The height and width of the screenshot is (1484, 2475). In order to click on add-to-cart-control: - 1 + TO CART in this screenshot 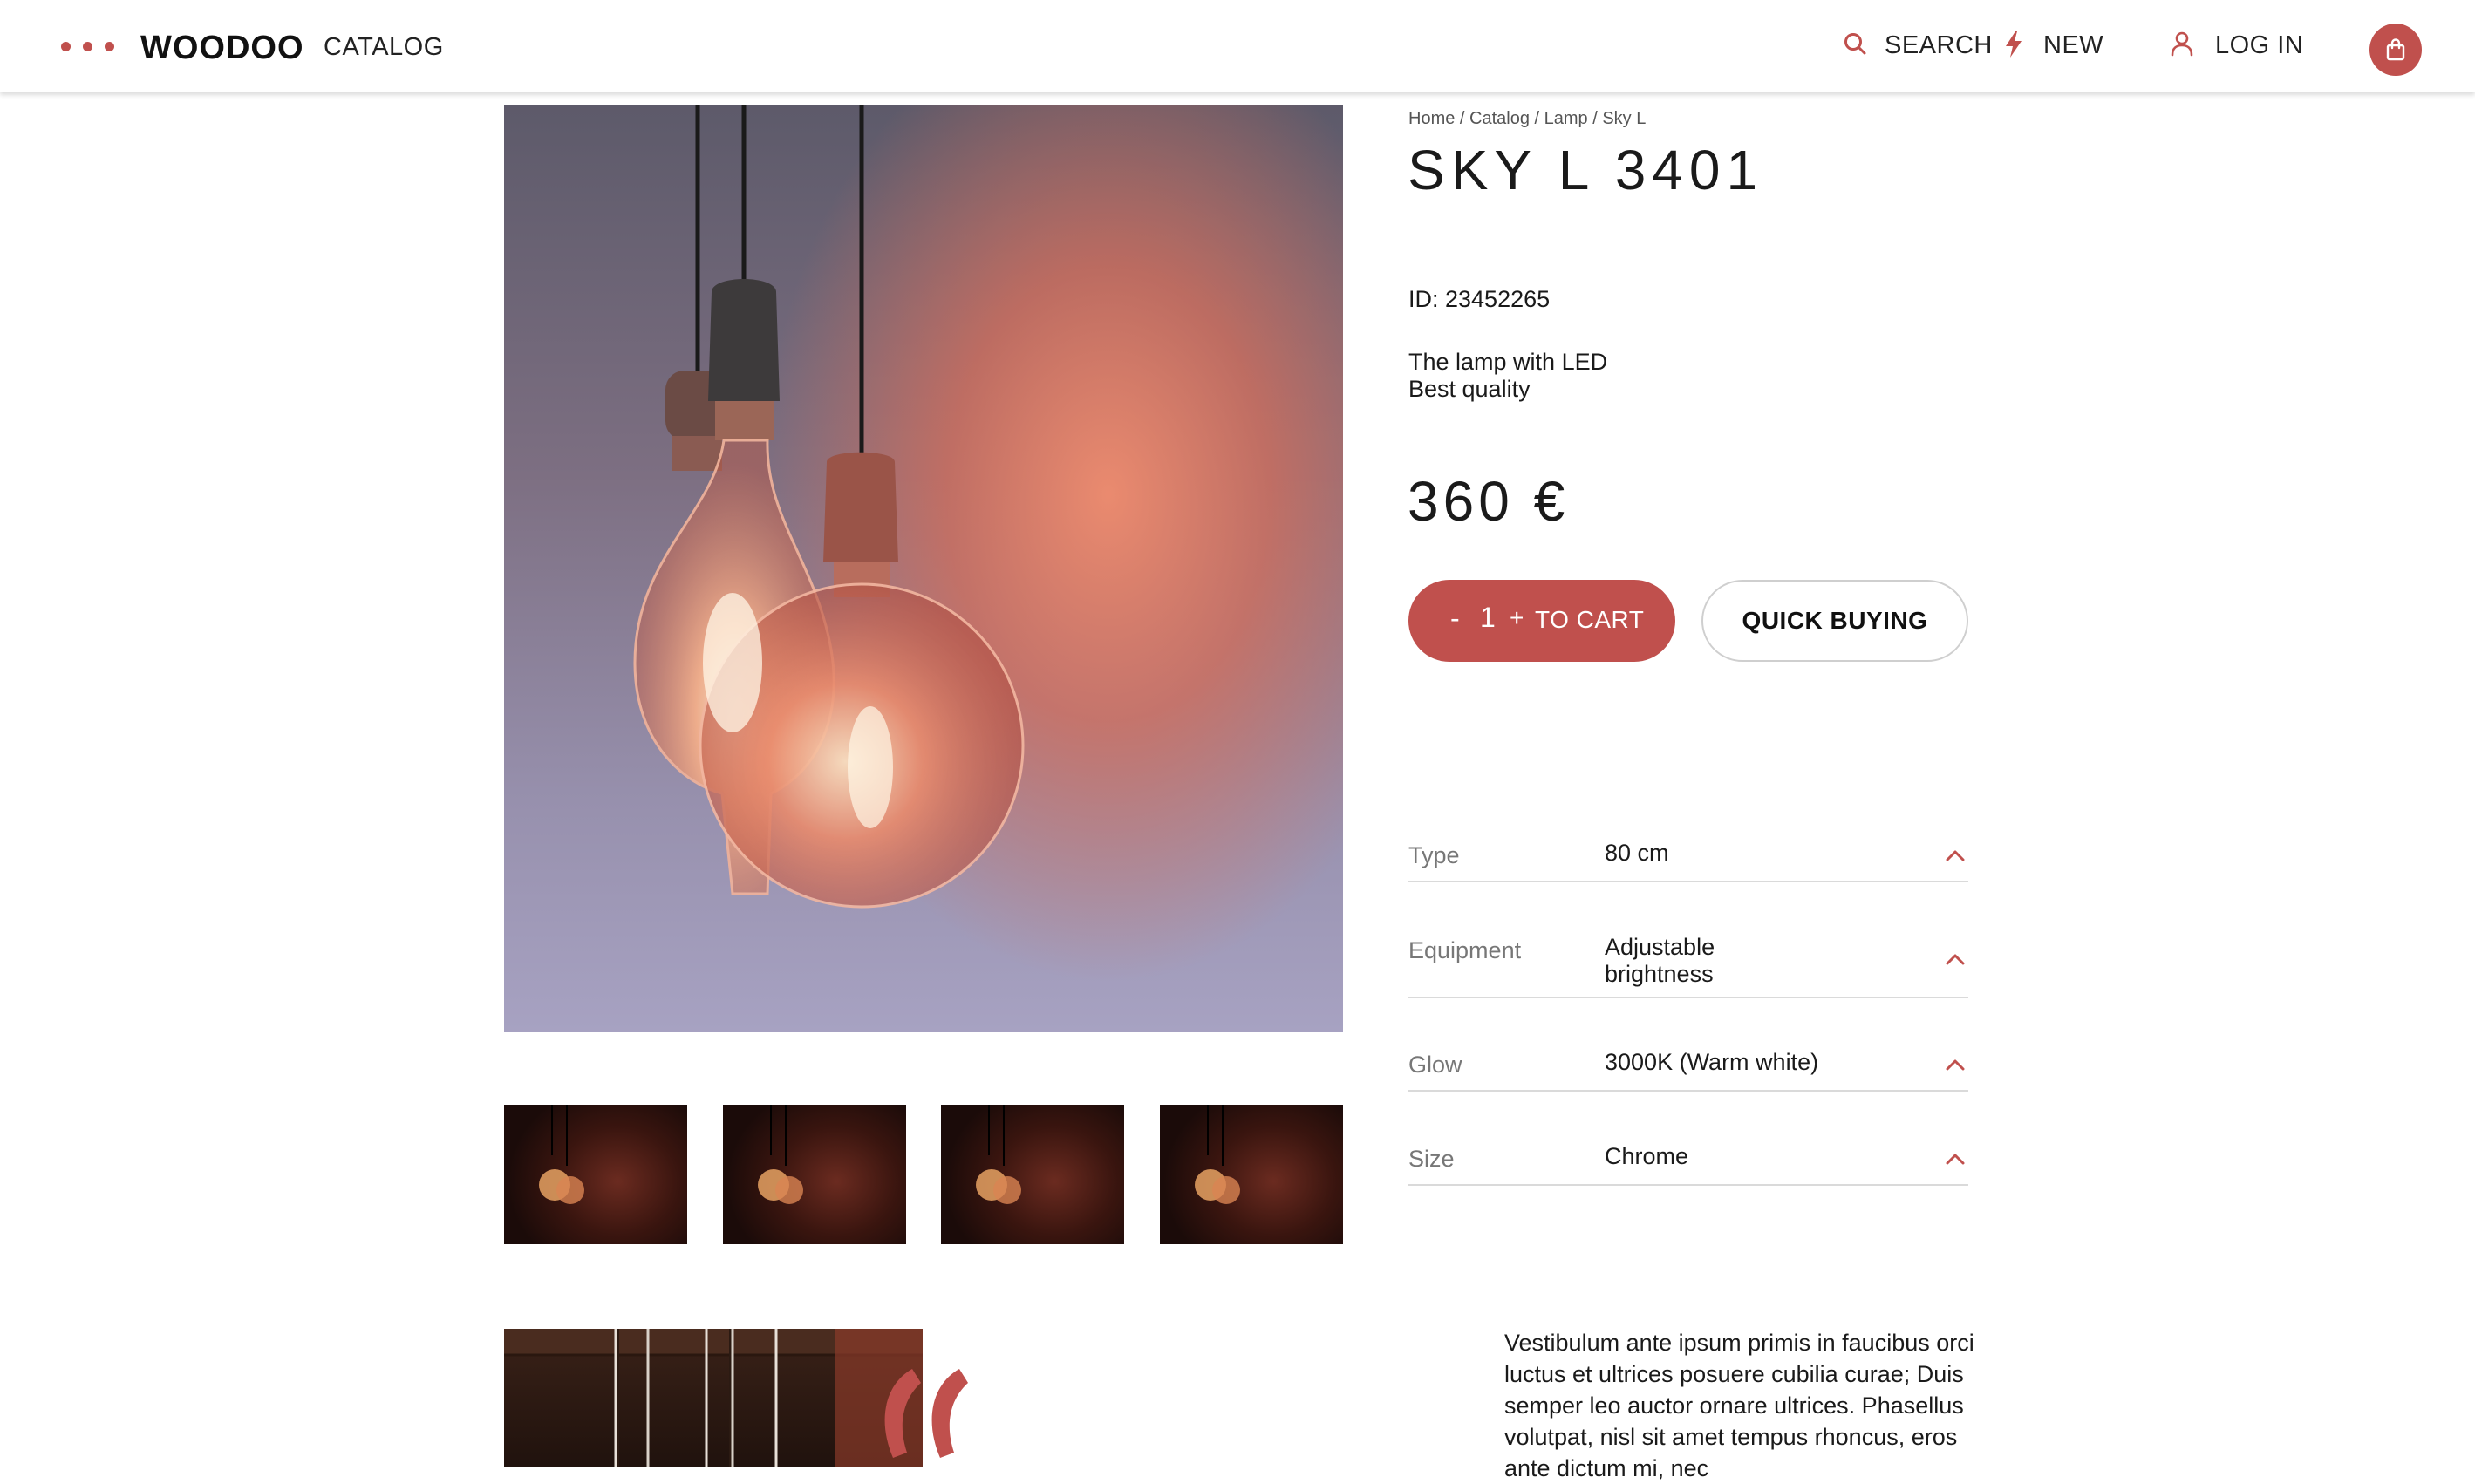, I will do `click(1542, 621)`.